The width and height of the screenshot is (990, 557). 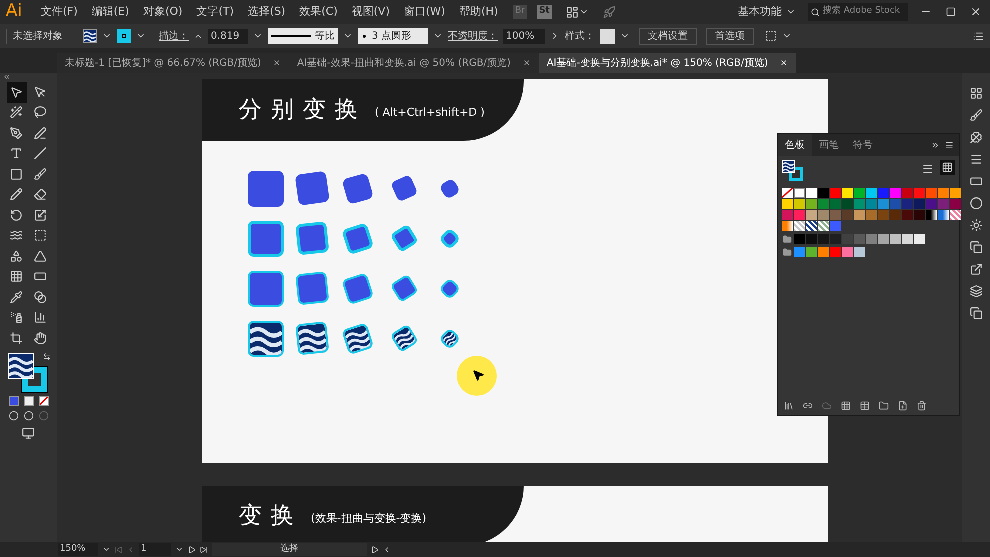 What do you see at coordinates (424, 12) in the screenshot?
I see `menu-item: 窗口(W)` at bounding box center [424, 12].